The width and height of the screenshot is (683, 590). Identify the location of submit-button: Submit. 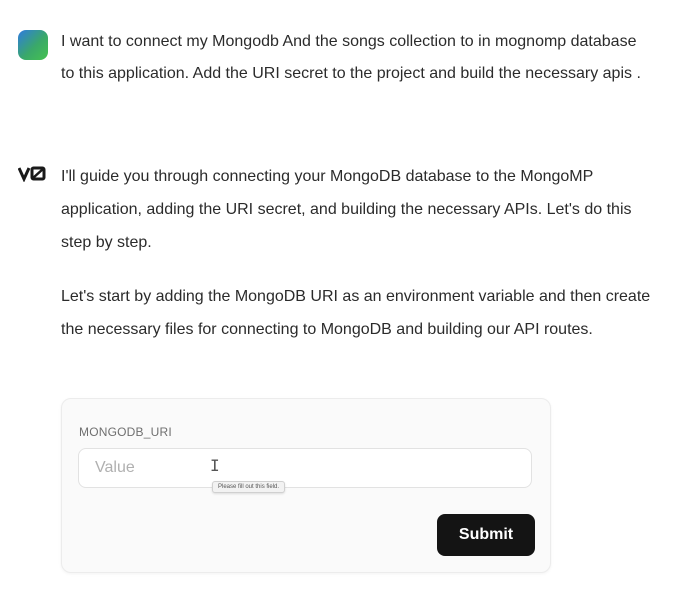
(486, 535).